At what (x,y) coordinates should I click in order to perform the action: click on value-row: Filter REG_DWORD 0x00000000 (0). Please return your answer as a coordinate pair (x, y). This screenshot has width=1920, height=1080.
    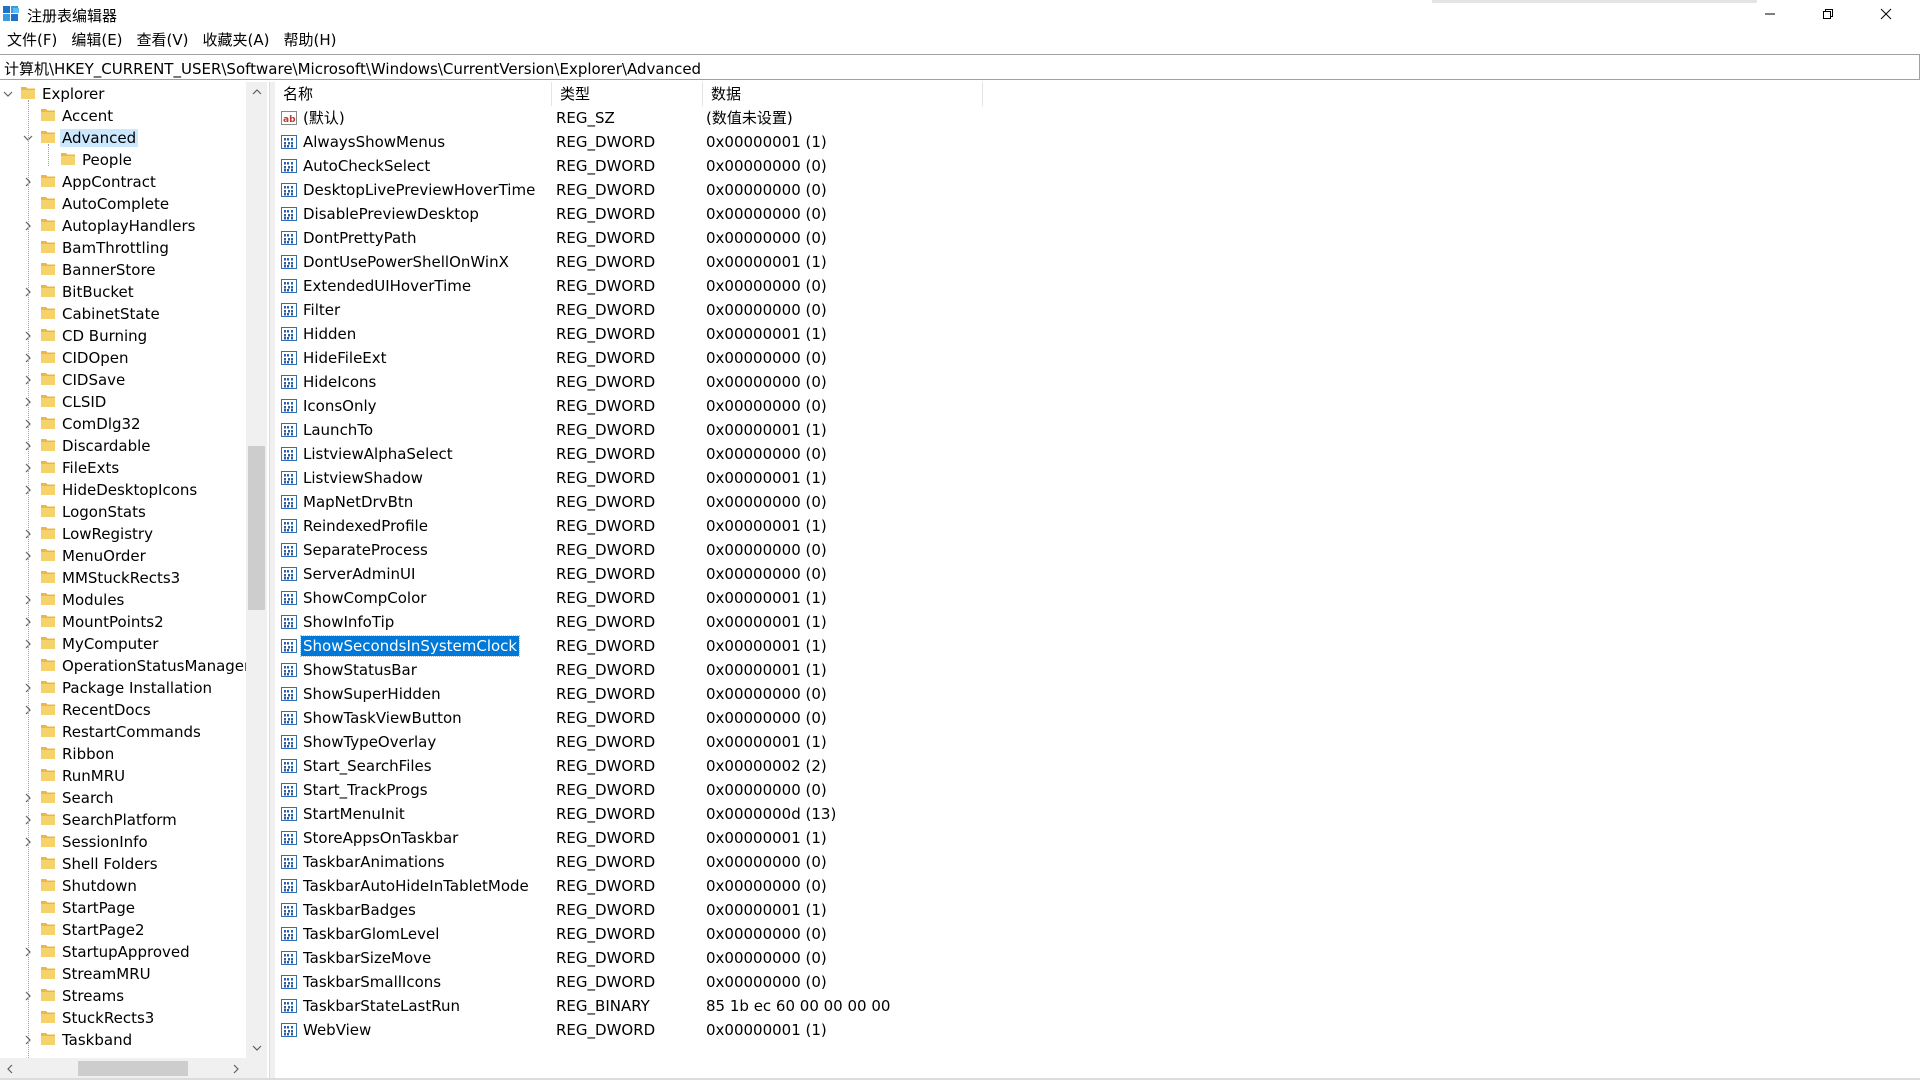
    Looking at the image, I should click on (825, 310).